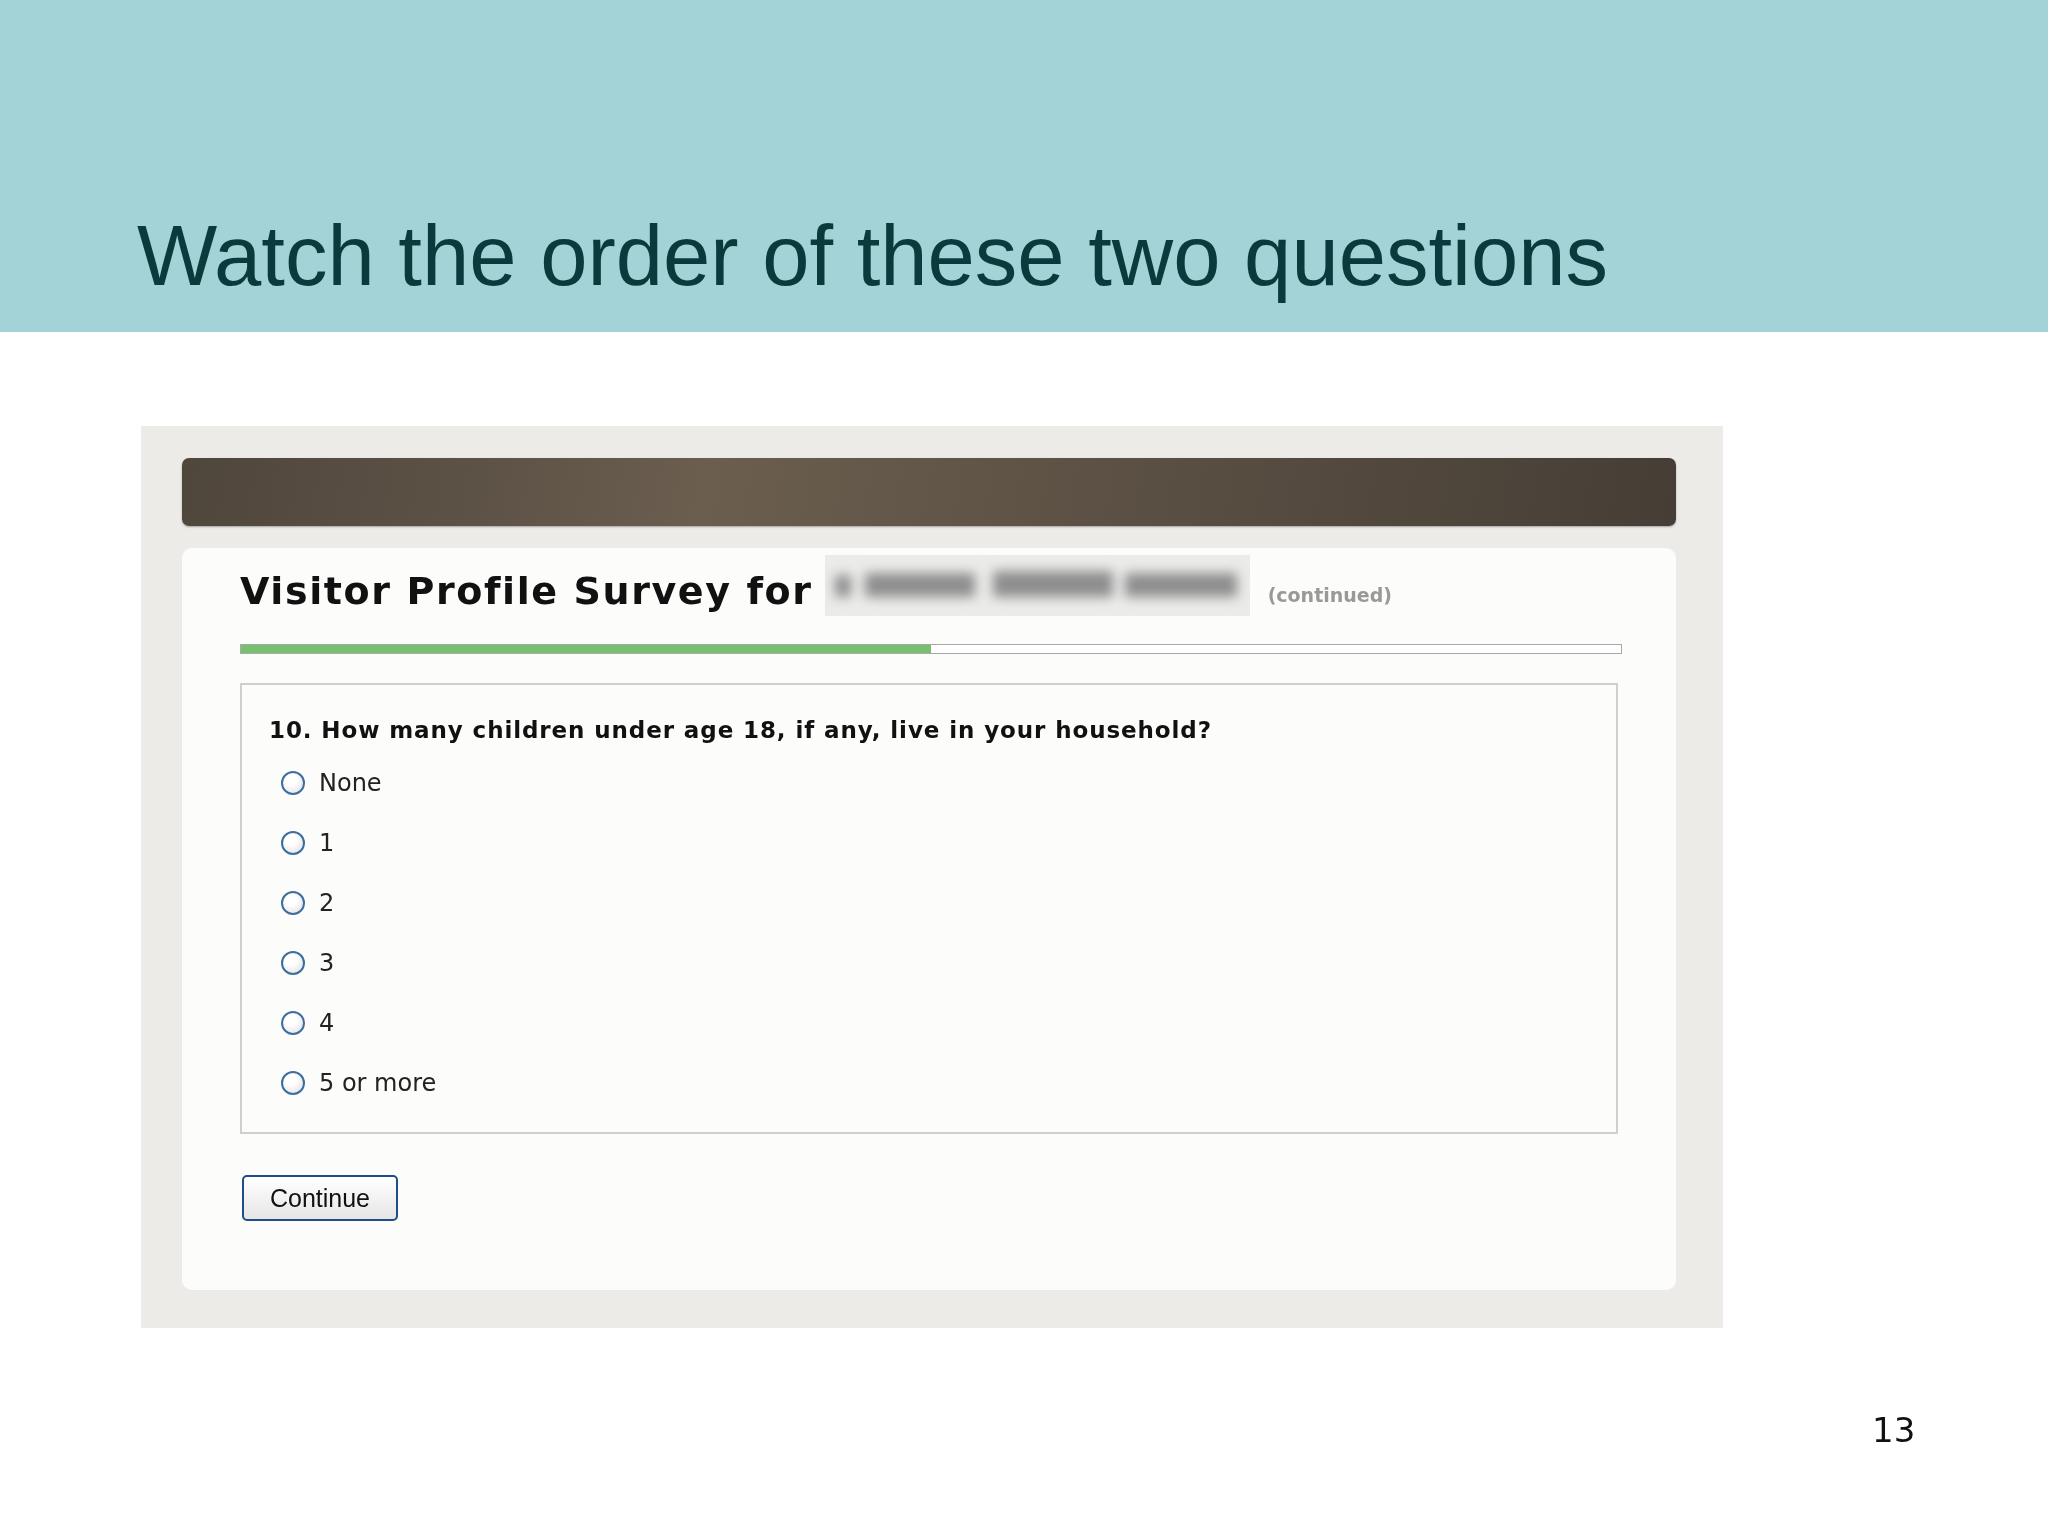 The height and width of the screenshot is (1536, 2048). I want to click on survey-title: Visitor Profile Survey for, so click(526, 590).